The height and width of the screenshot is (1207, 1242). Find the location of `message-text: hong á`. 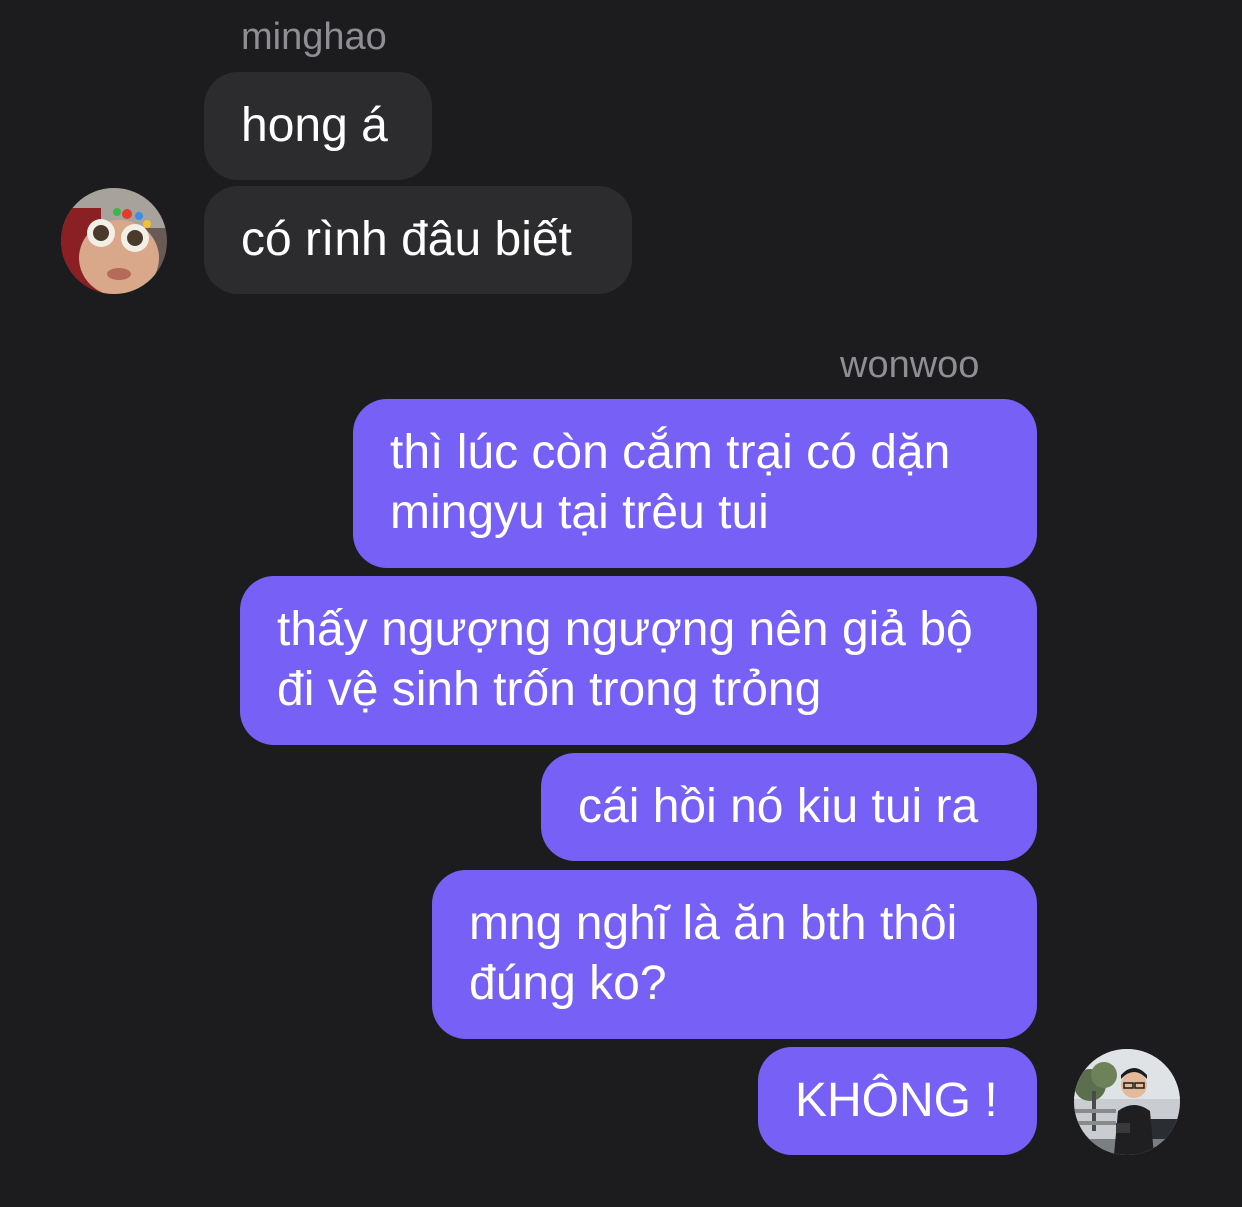

message-text: hong á is located at coordinates (314, 125).